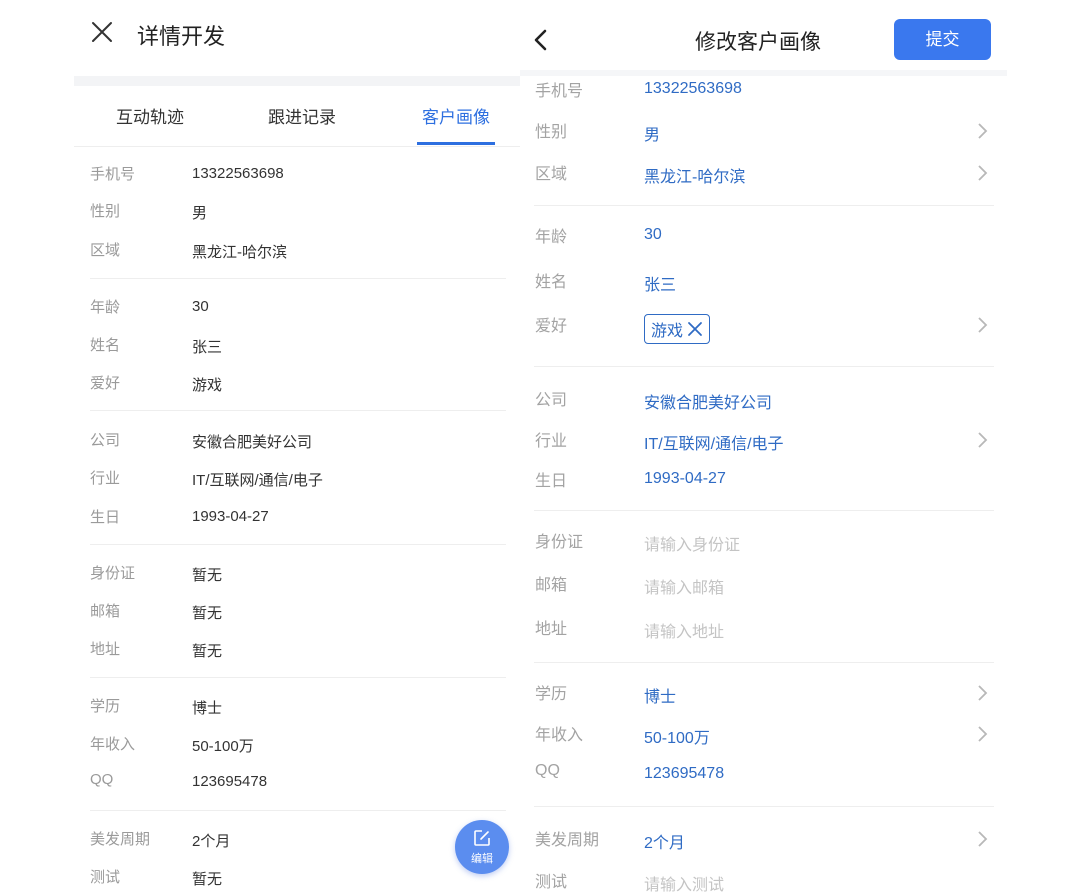 This screenshot has height=896, width=1080. What do you see at coordinates (763, 548) in the screenshot?
I see `field-row-id-card: 身份证 请输入身份证` at bounding box center [763, 548].